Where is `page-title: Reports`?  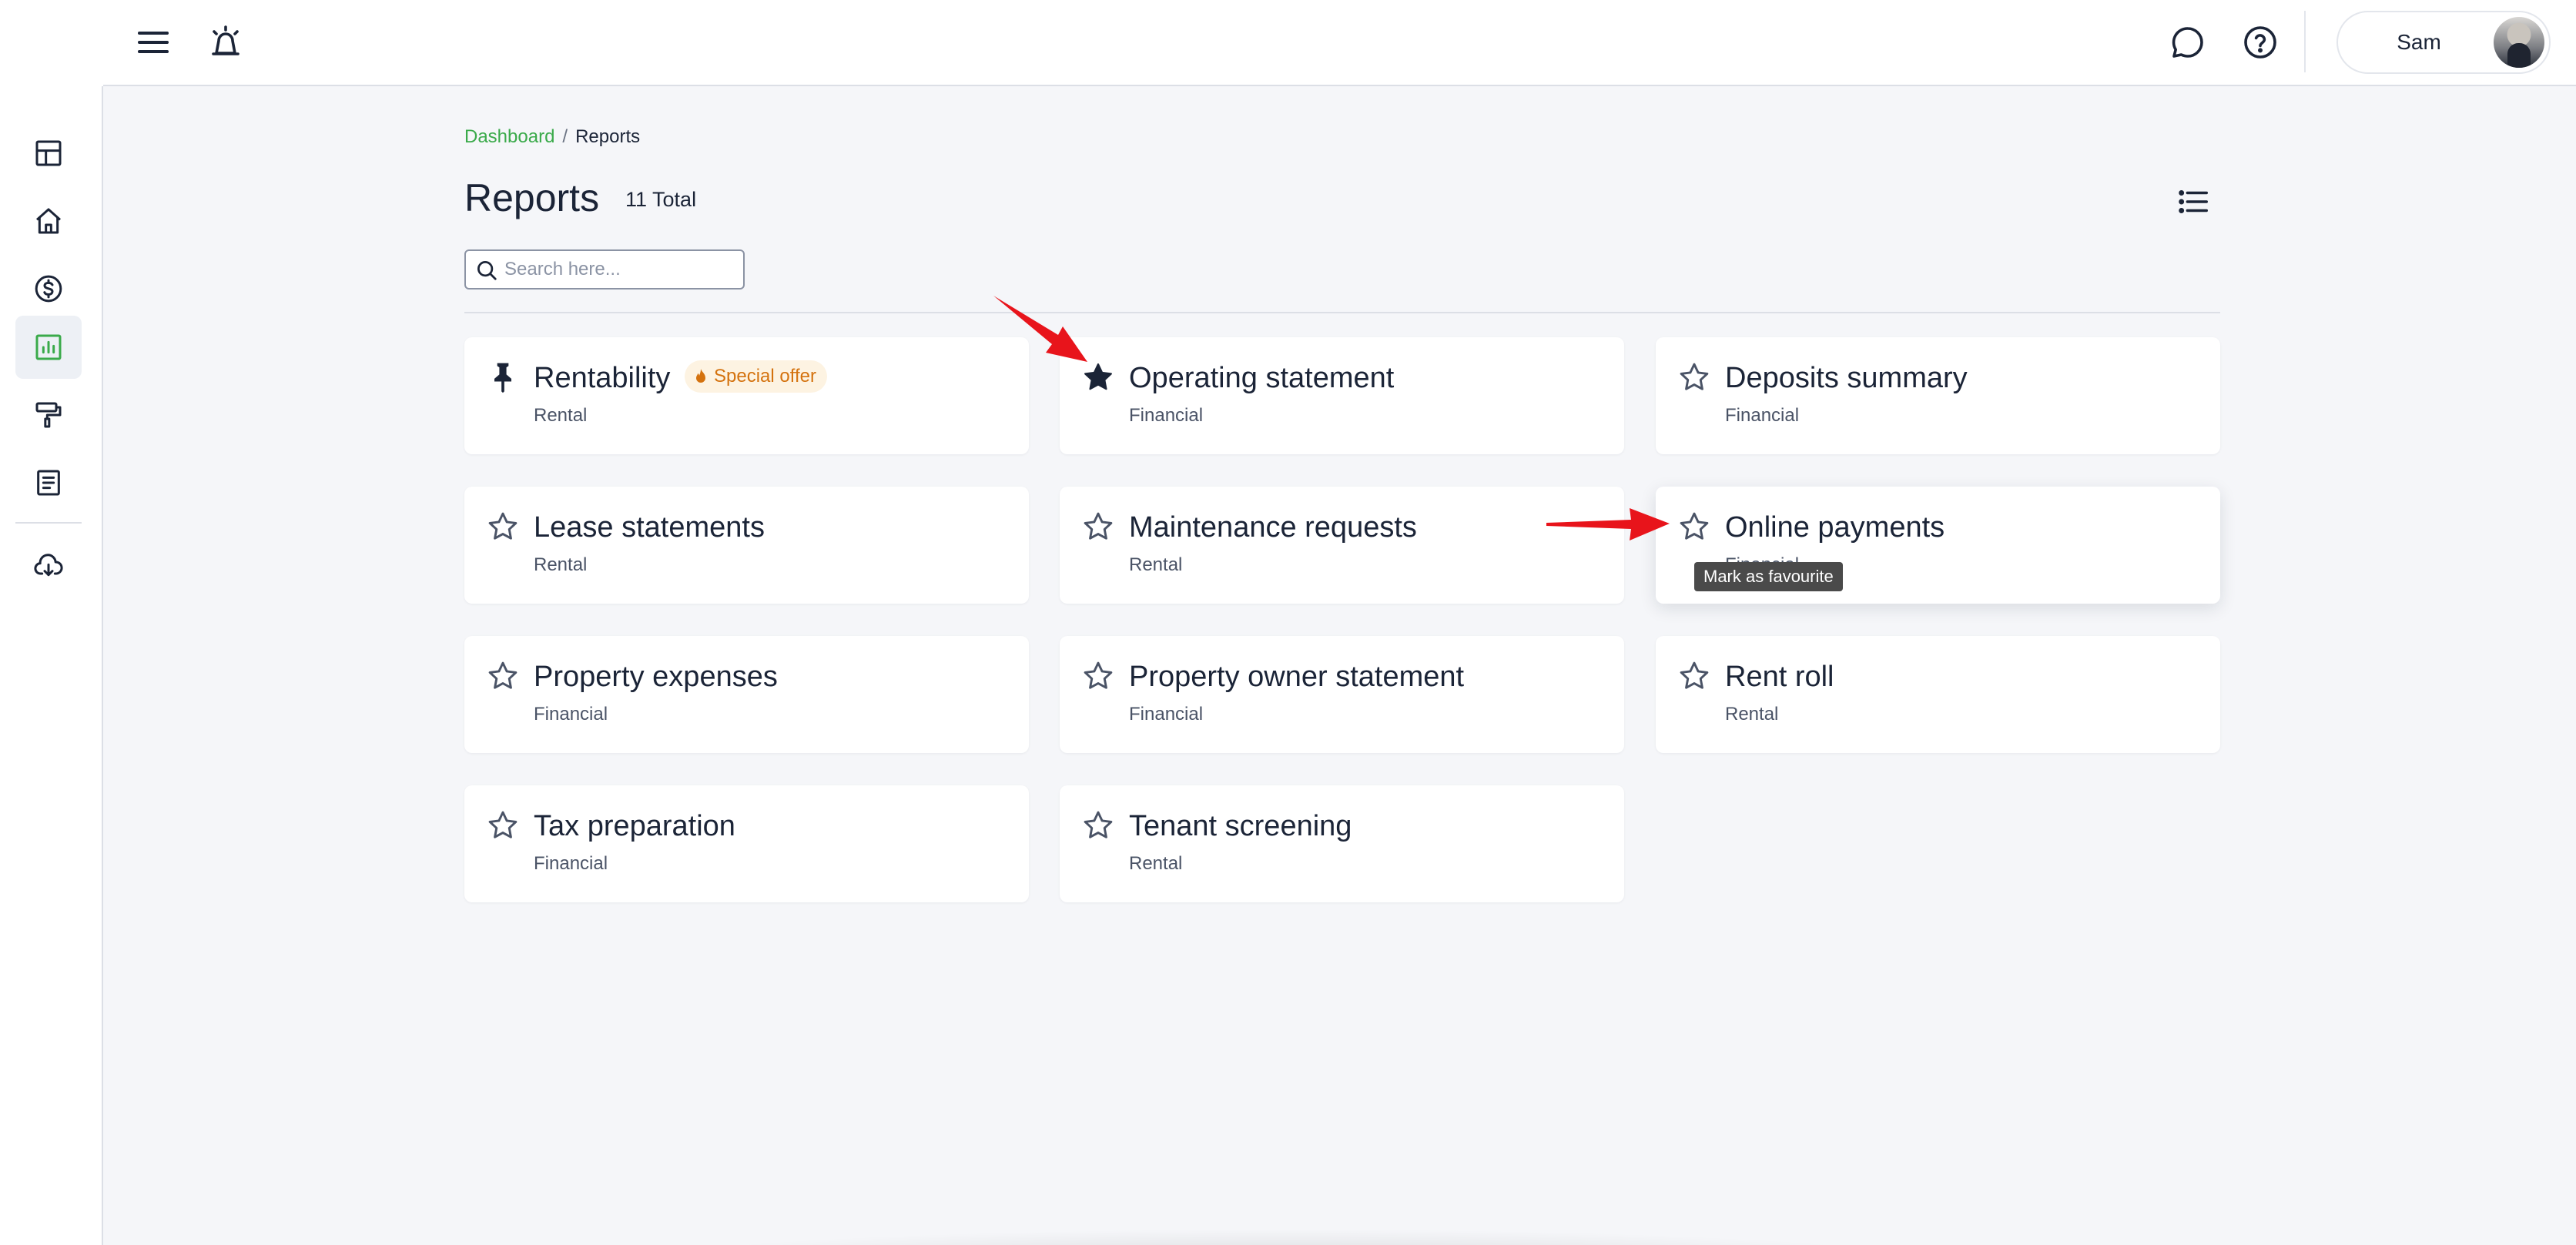
page-title: Reports is located at coordinates (532, 197).